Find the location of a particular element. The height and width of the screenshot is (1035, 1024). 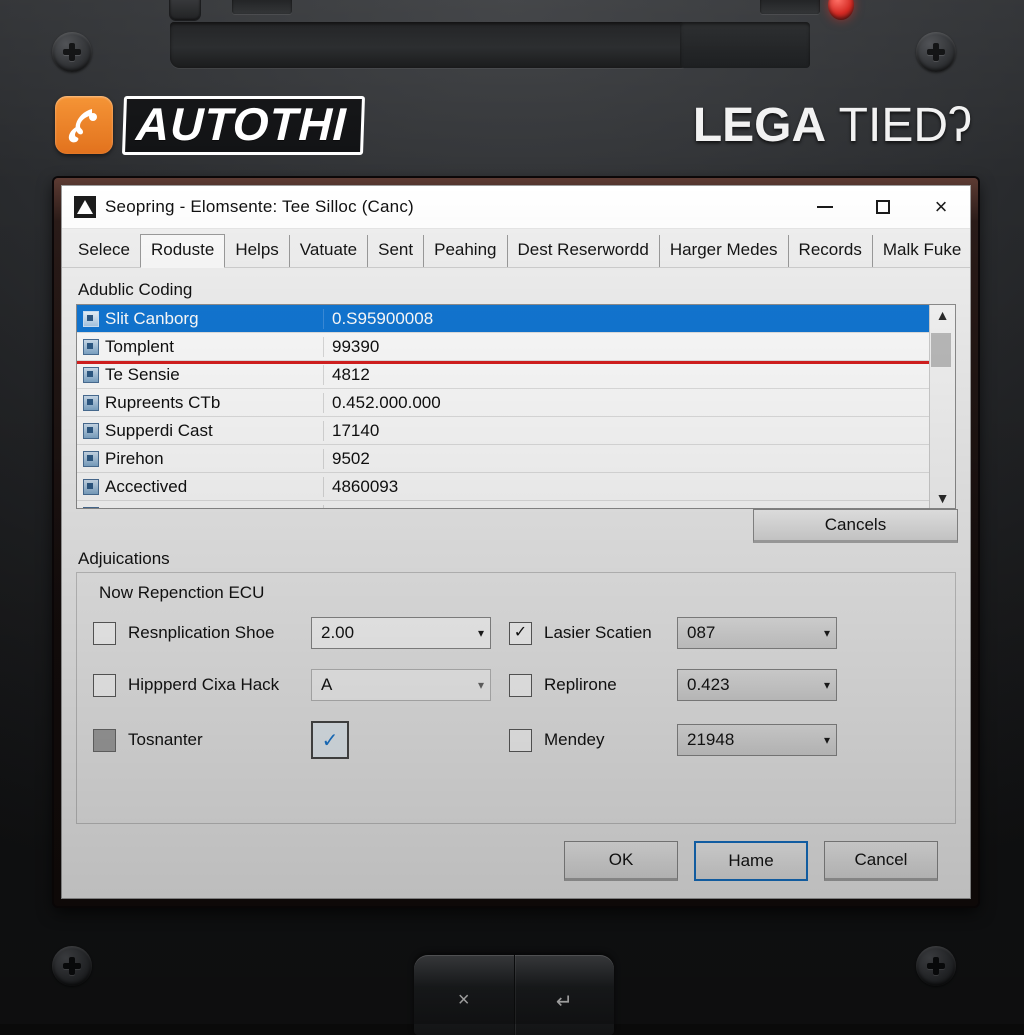

combo-value: 2.00 is located at coordinates (399, 633).